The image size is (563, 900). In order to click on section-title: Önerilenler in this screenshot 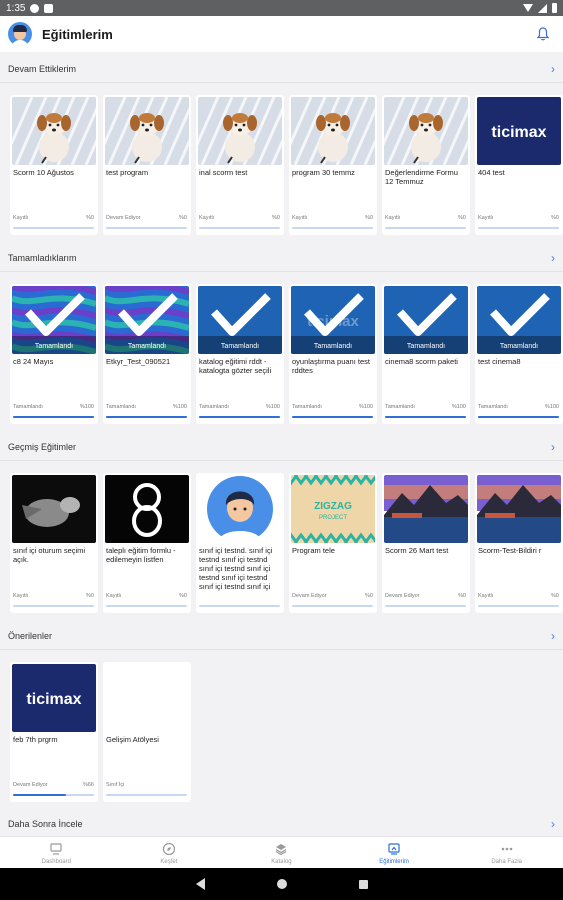, I will do `click(30, 636)`.